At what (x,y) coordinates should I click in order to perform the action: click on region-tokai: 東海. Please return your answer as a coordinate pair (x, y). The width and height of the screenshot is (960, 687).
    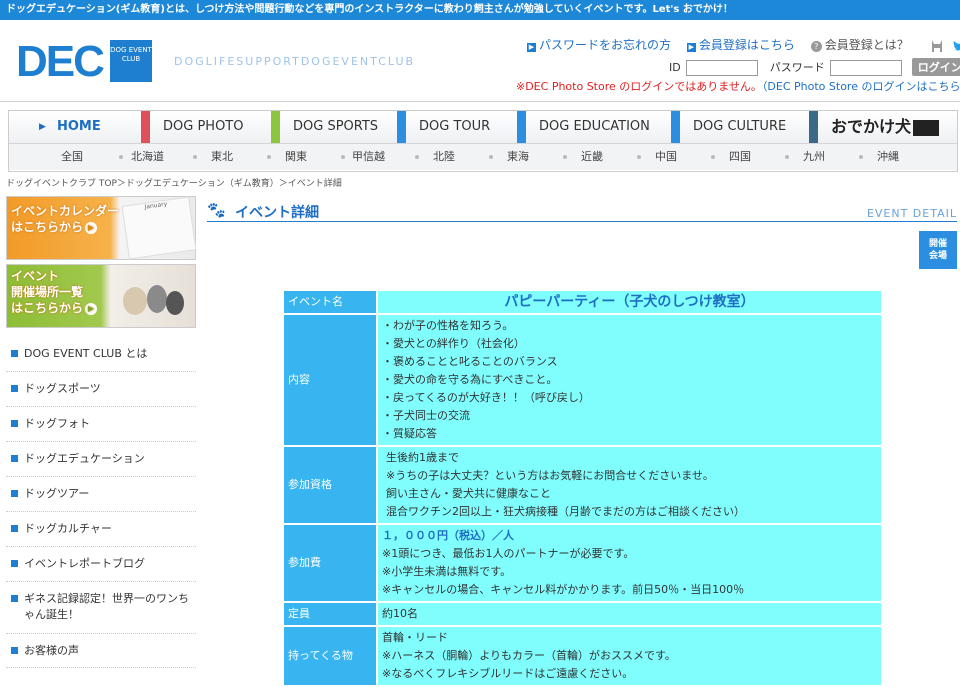
    Looking at the image, I should click on (518, 157).